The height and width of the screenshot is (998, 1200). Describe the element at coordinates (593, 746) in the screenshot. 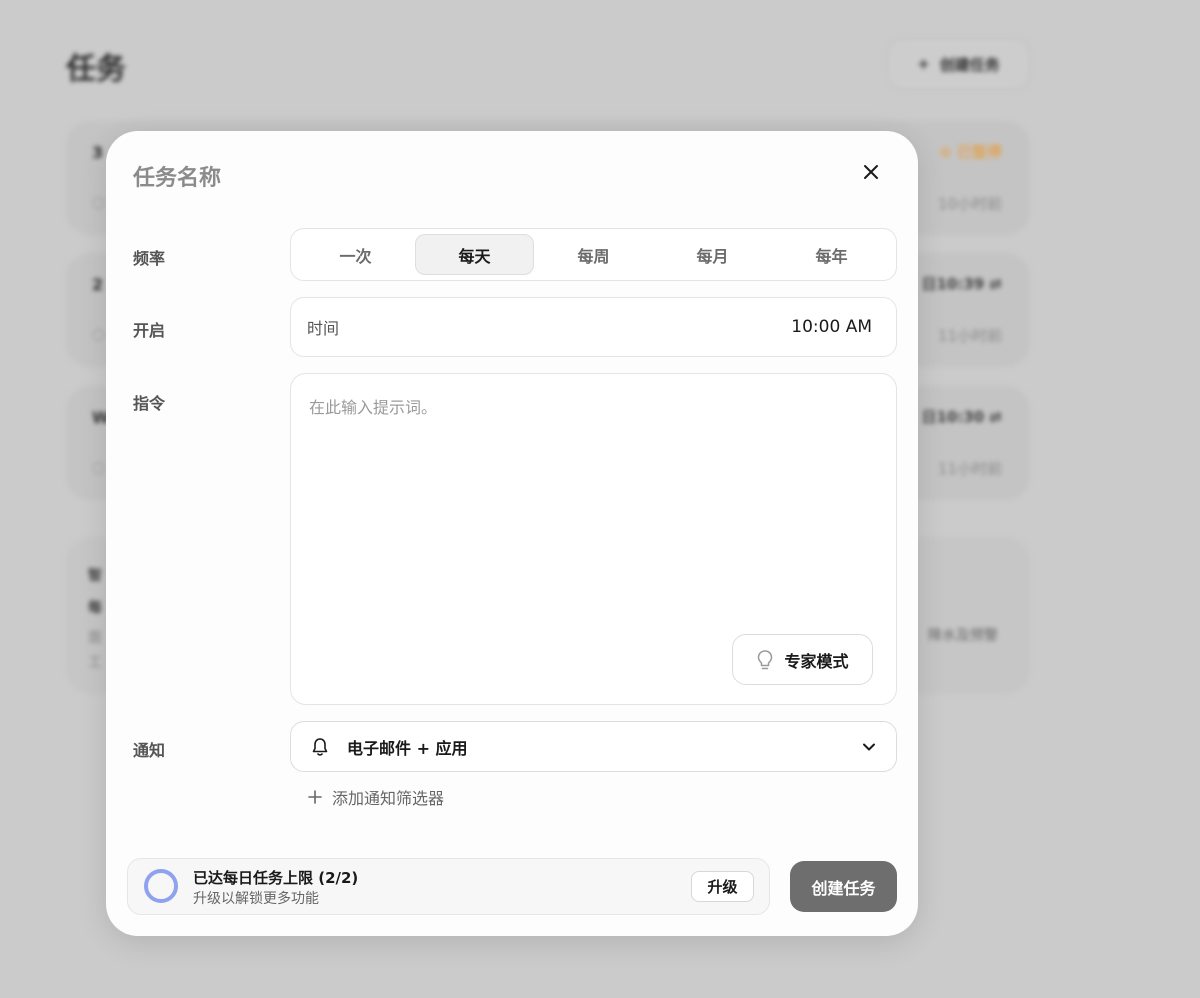

I see `notification-select: 电子邮件 + 应用` at that location.